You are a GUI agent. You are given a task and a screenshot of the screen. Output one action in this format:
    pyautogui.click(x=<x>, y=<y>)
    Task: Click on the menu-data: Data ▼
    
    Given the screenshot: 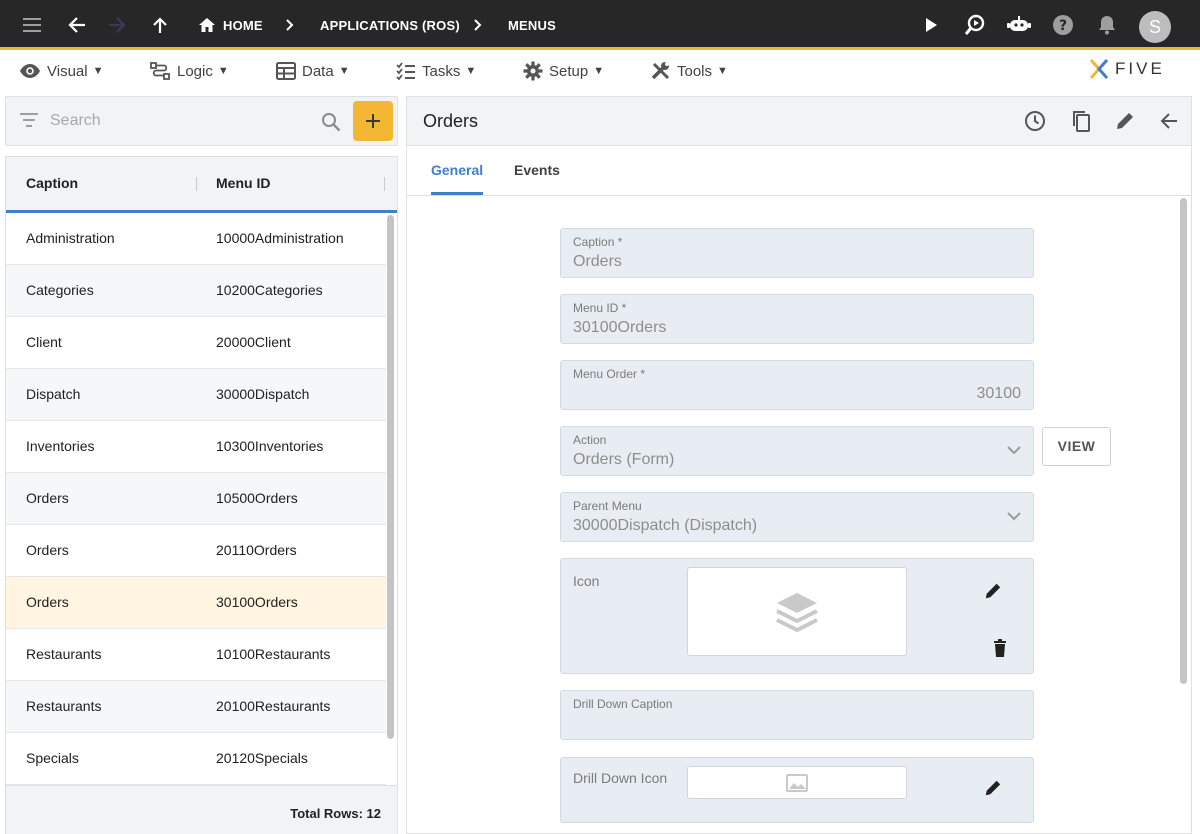 What is the action you would take?
    pyautogui.click(x=313, y=71)
    